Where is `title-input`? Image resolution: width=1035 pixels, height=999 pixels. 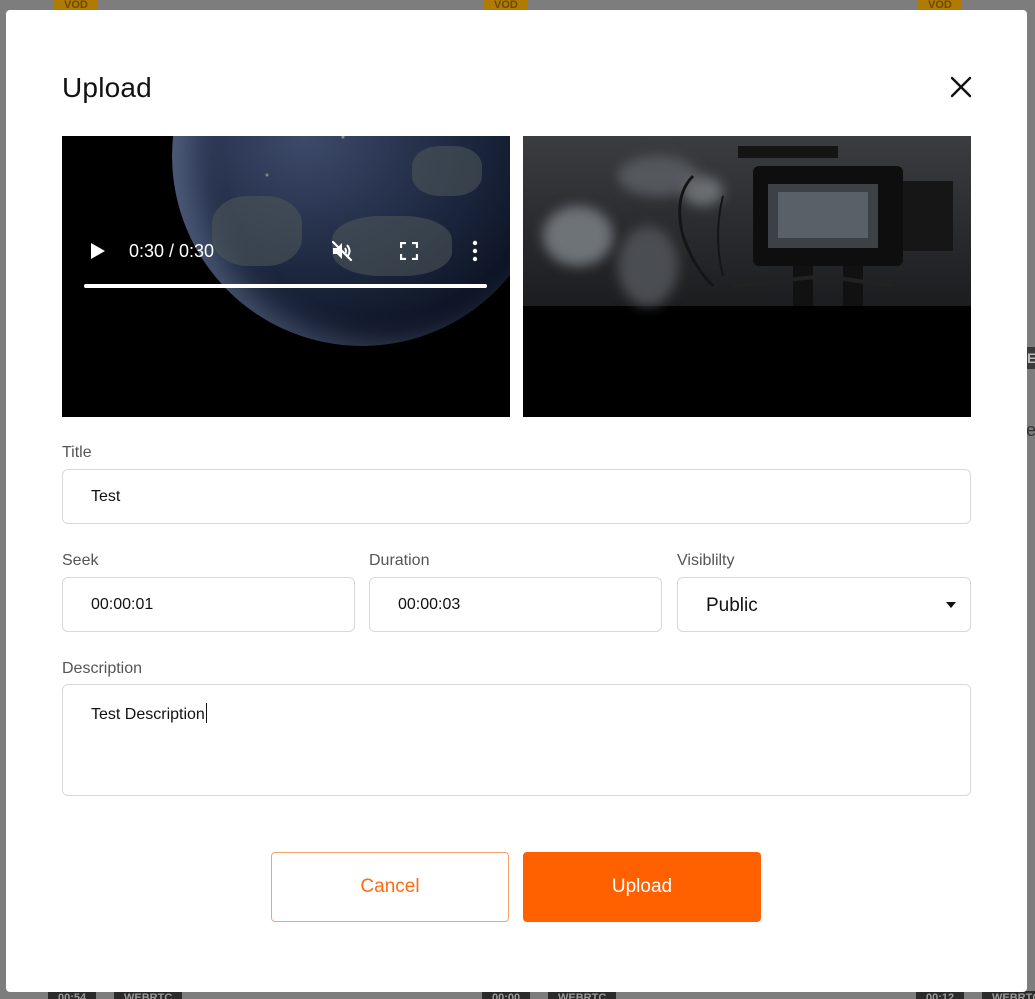 title-input is located at coordinates (516, 496).